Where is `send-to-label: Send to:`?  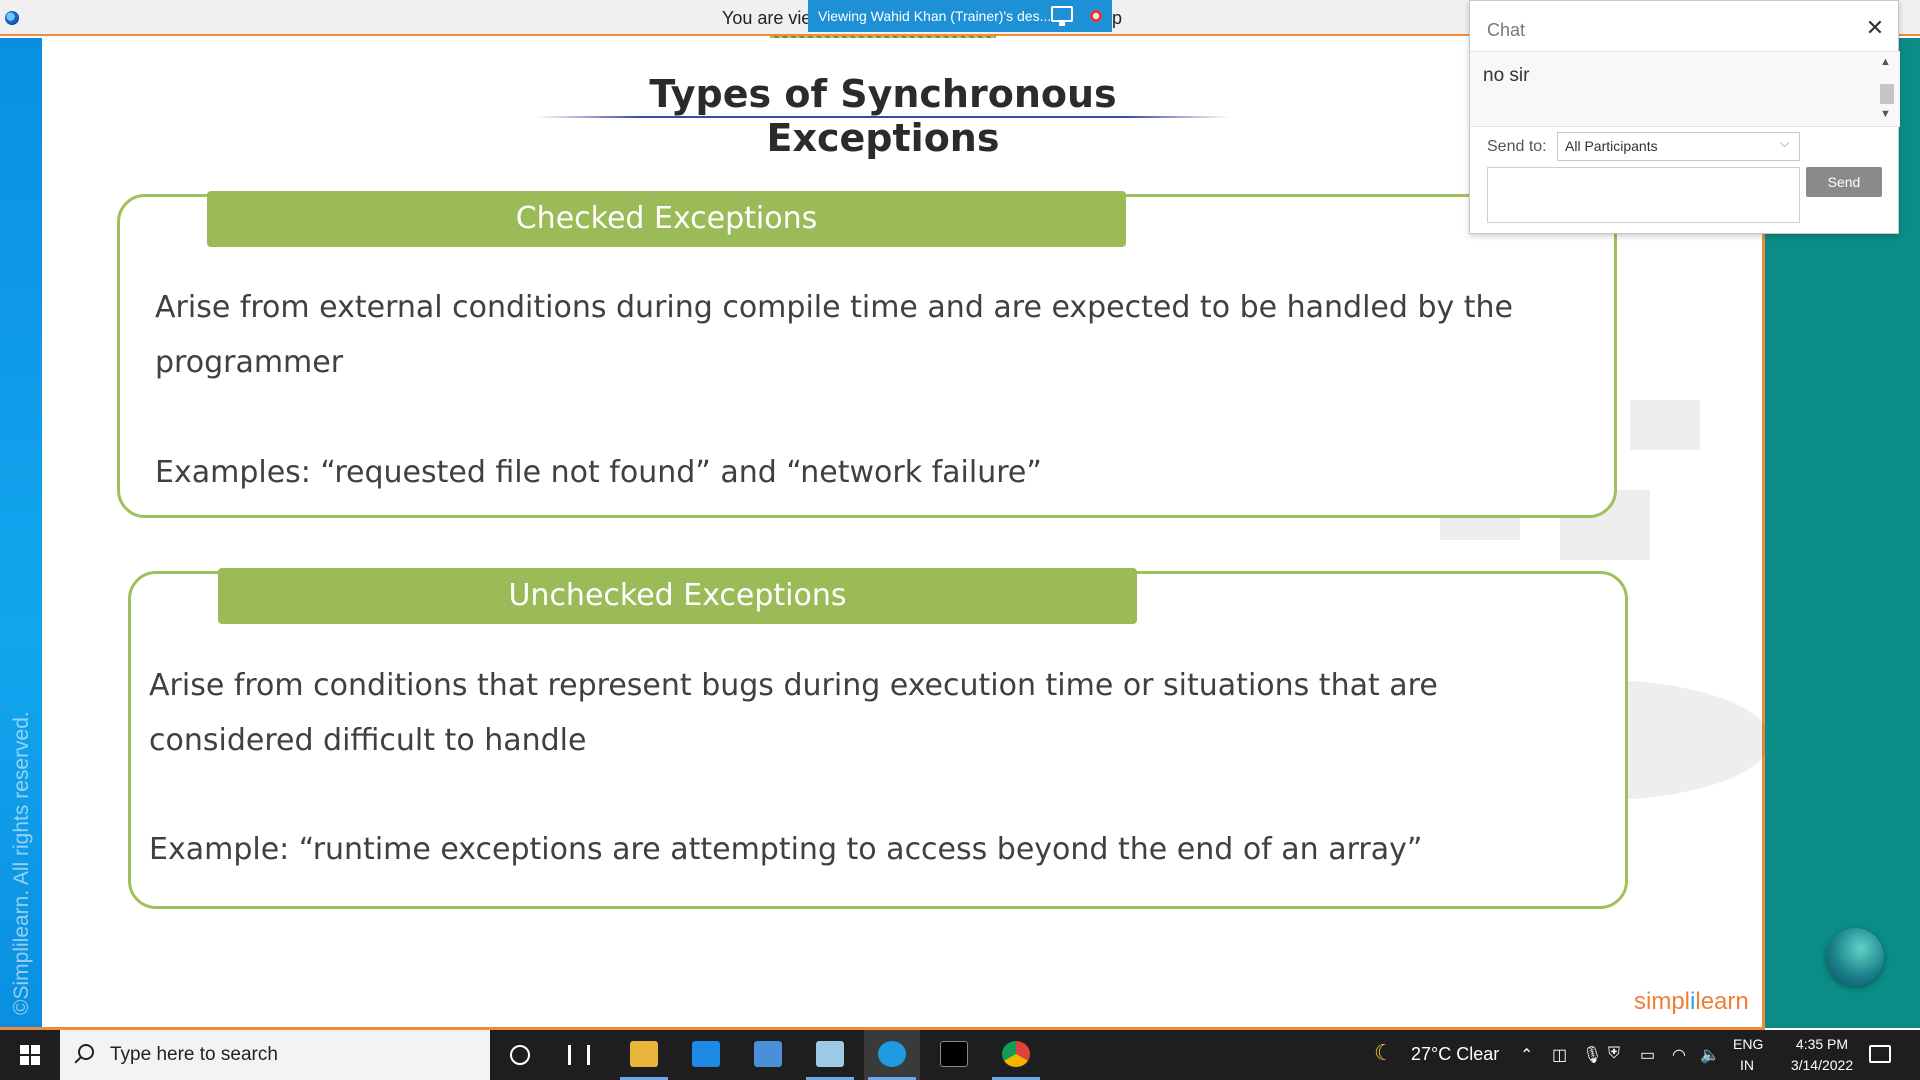 send-to-label: Send to: is located at coordinates (1517, 146).